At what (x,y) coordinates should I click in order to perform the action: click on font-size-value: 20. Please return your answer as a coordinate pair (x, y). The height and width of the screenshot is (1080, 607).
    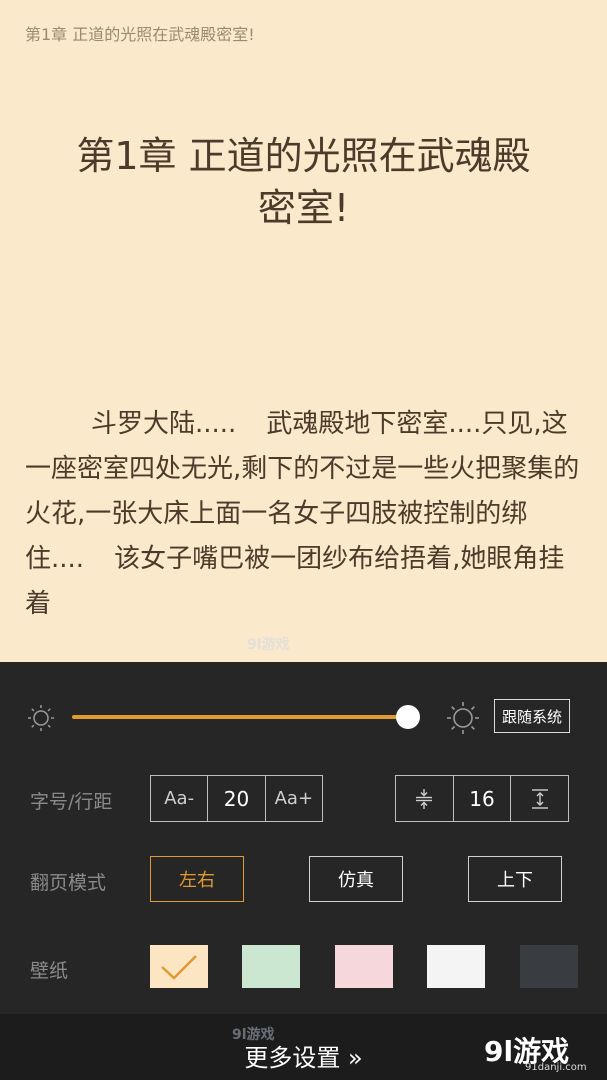
    Looking at the image, I should click on (237, 798).